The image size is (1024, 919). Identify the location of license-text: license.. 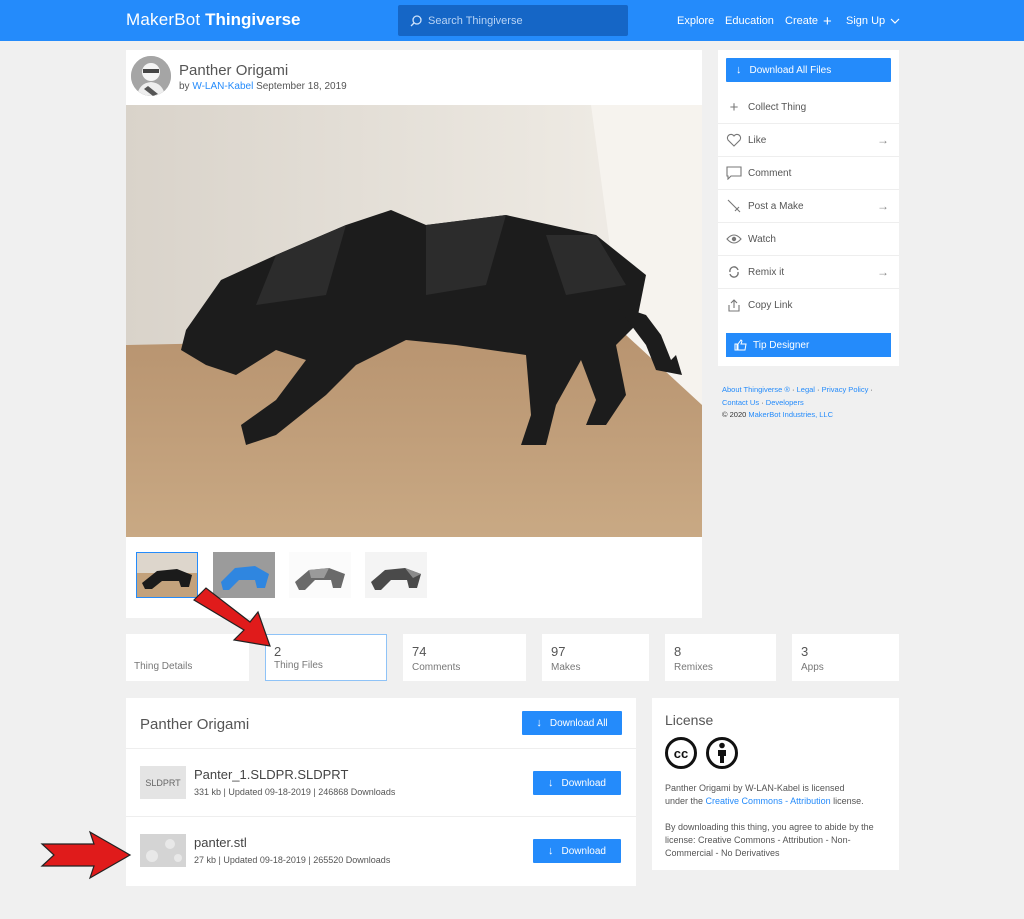
(848, 801).